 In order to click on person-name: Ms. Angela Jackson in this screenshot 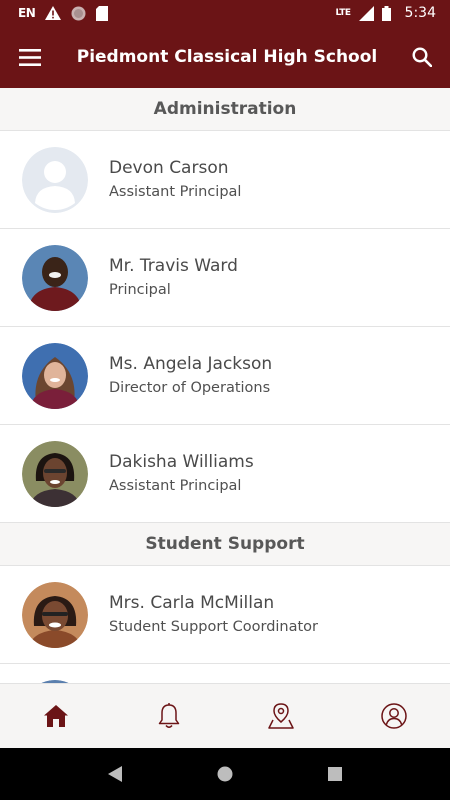, I will do `click(191, 364)`.